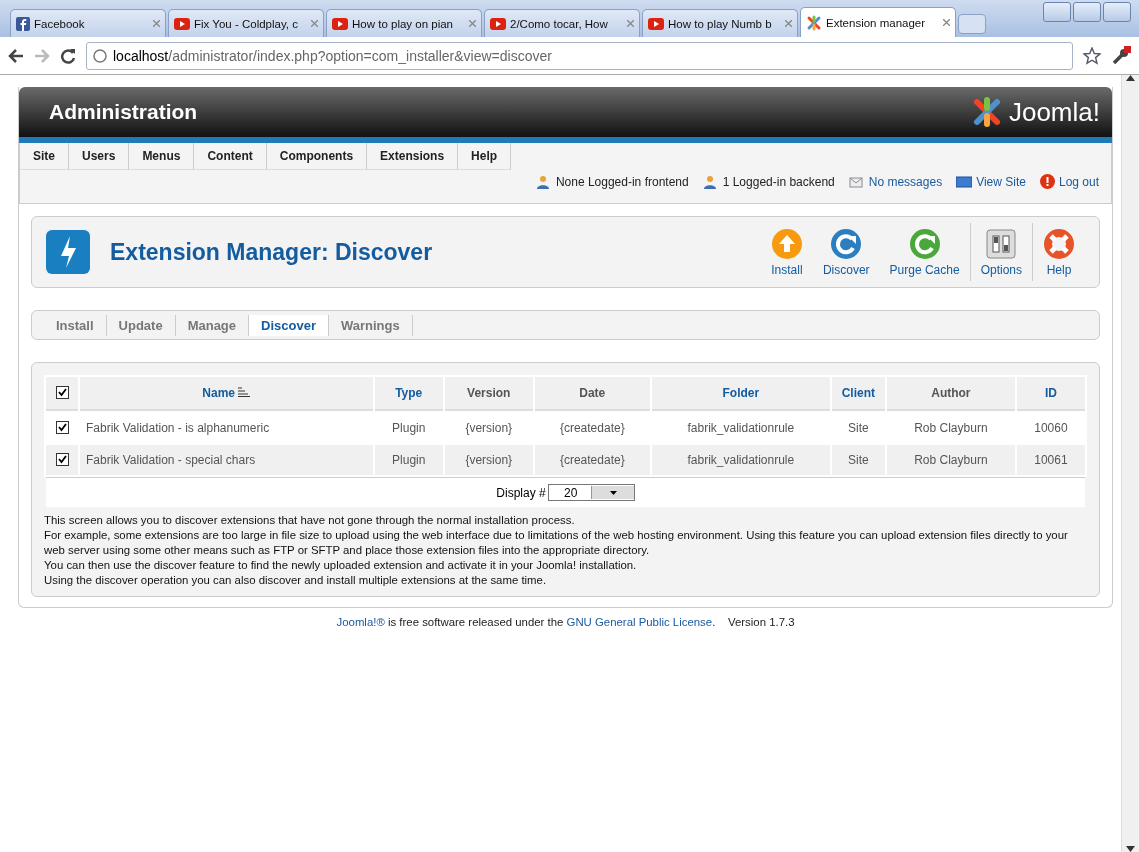  I want to click on toolbar-button: Install, so click(786, 252).